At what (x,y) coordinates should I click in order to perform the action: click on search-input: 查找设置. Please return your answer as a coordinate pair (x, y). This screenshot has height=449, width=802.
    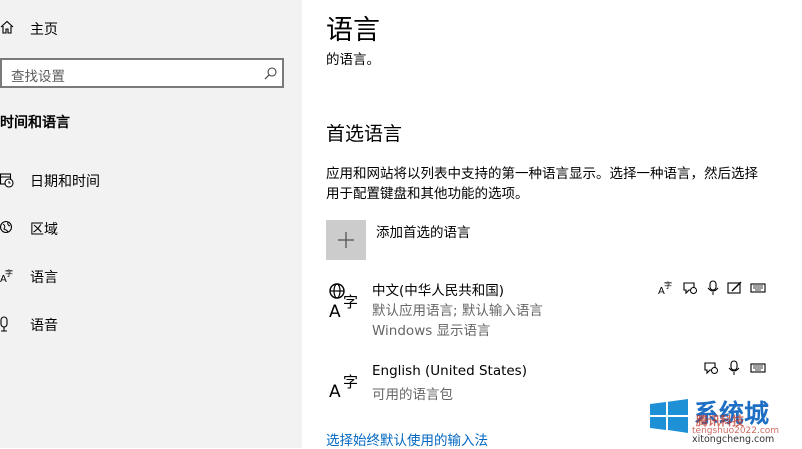
    Looking at the image, I should click on (142, 73).